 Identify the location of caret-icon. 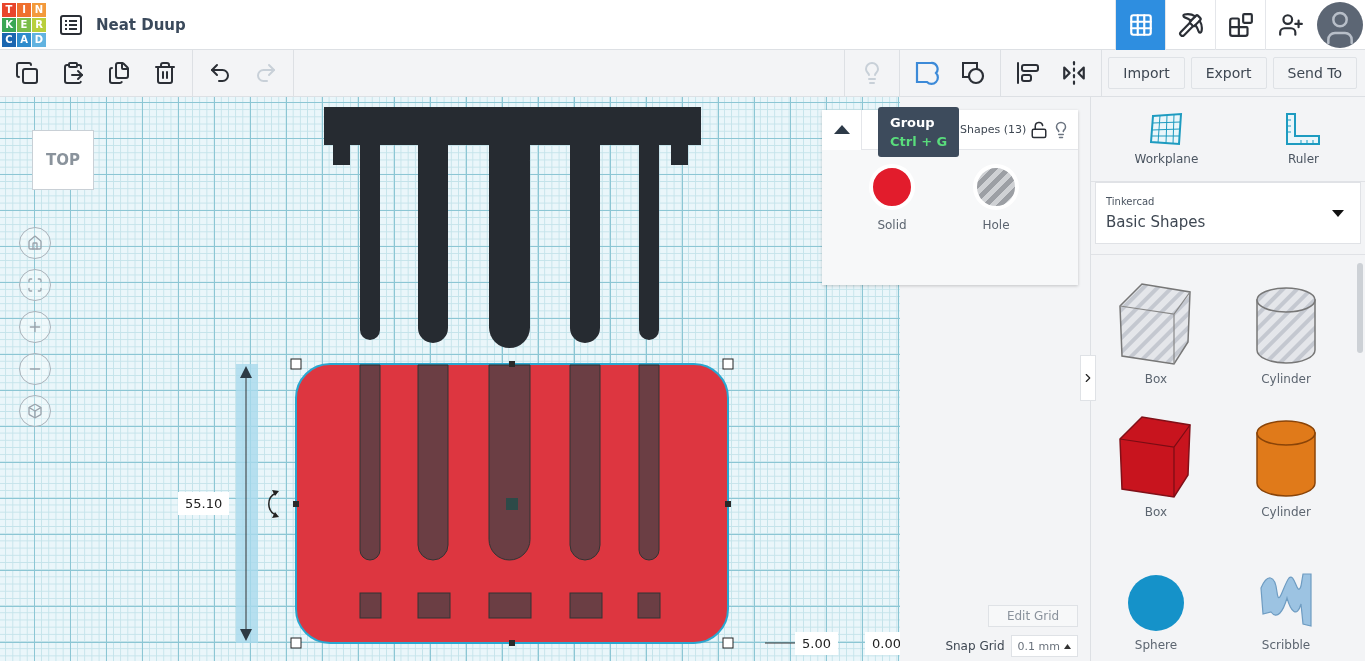
(1338, 213).